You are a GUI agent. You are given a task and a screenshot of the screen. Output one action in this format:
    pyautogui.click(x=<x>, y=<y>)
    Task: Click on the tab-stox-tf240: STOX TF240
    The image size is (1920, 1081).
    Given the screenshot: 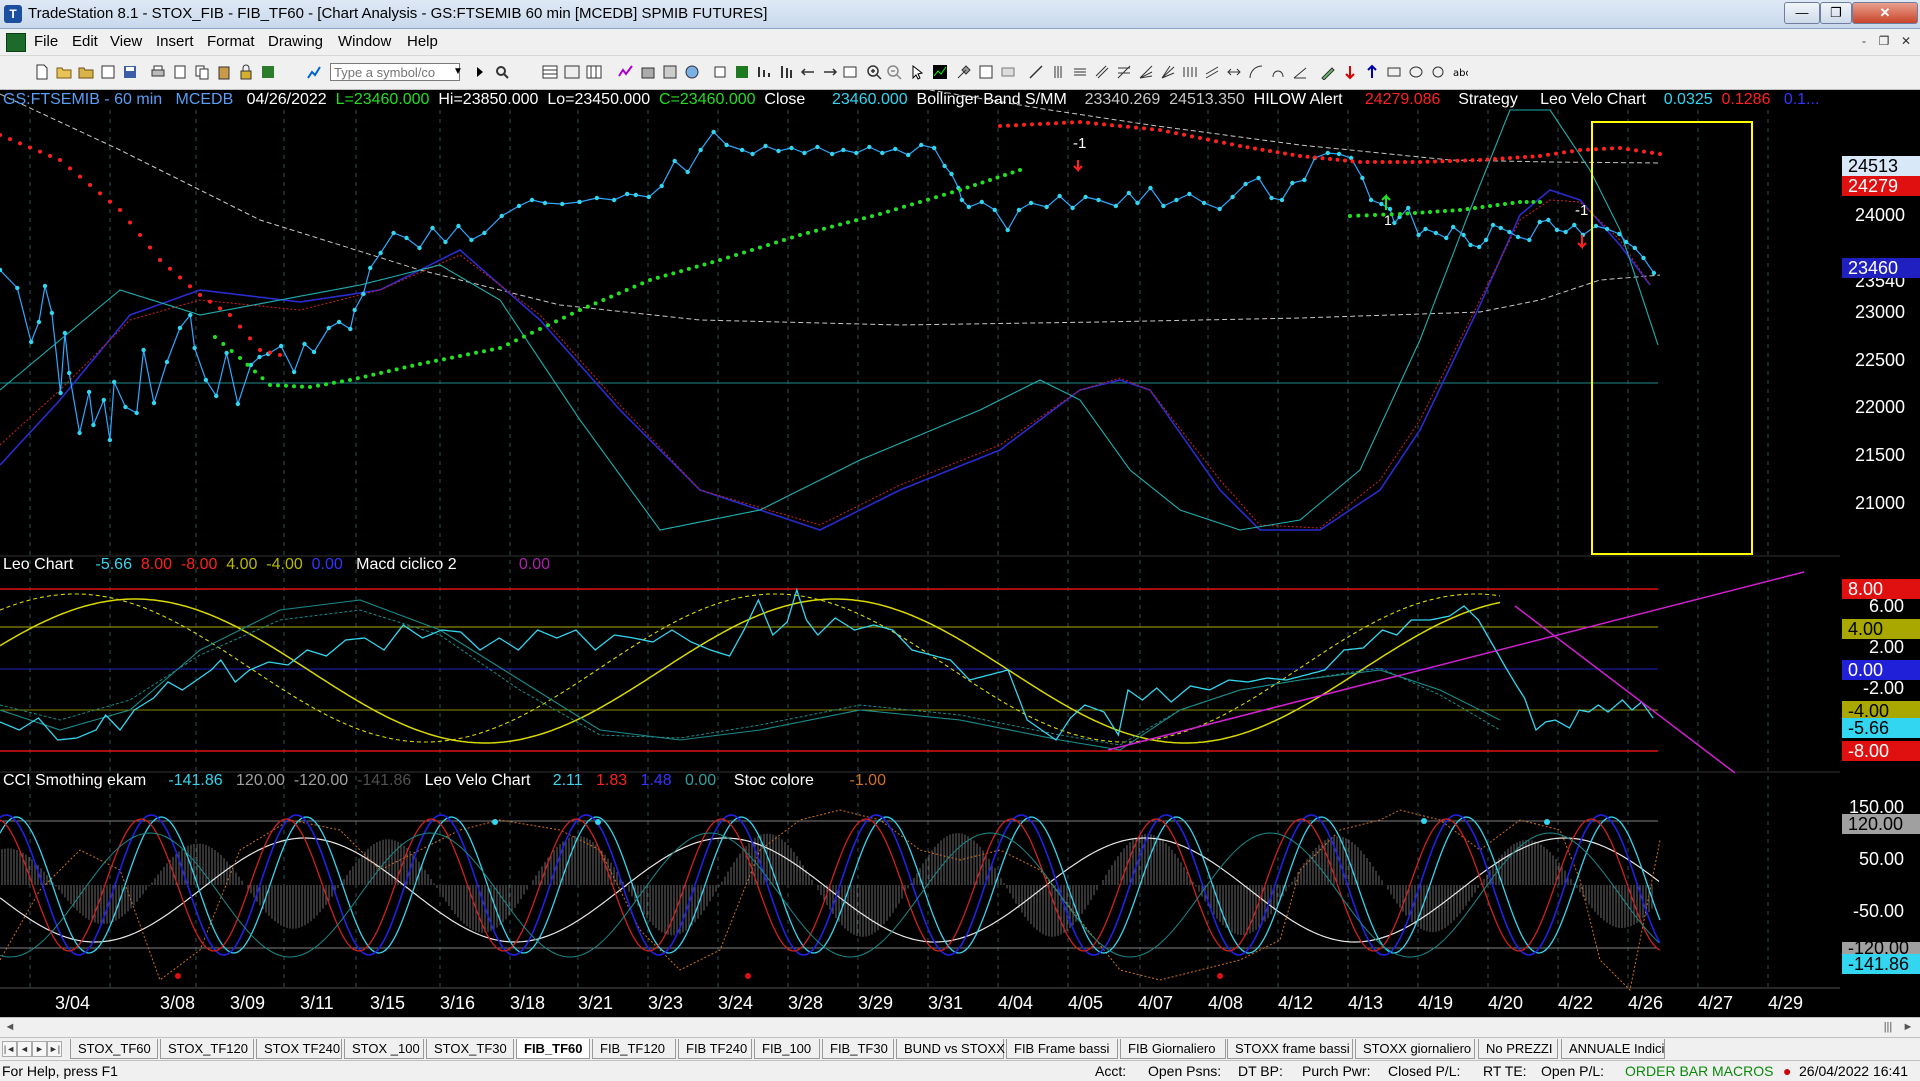 What is the action you would take?
    pyautogui.click(x=299, y=1049)
    